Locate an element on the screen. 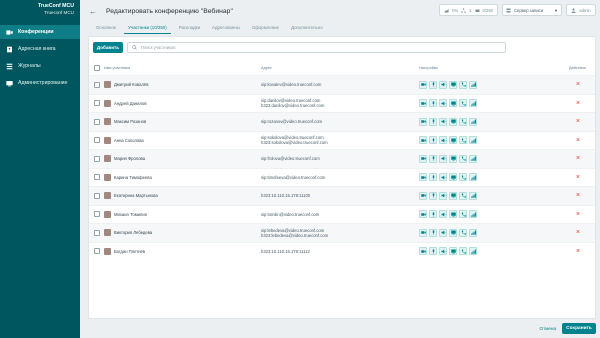  server-select: Сервер записи ▼ is located at coordinates (532, 10).